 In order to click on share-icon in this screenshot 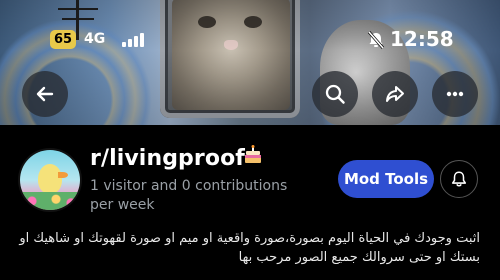, I will do `click(395, 94)`.